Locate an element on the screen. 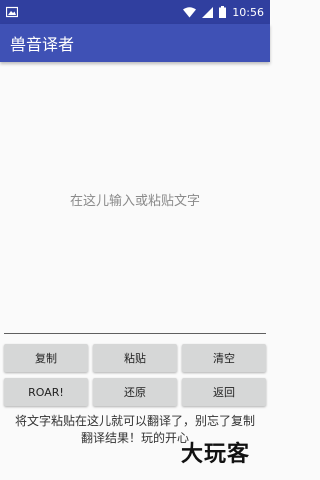  input-placeholder: 在这儿输入或粘贴文字 is located at coordinates (134, 201).